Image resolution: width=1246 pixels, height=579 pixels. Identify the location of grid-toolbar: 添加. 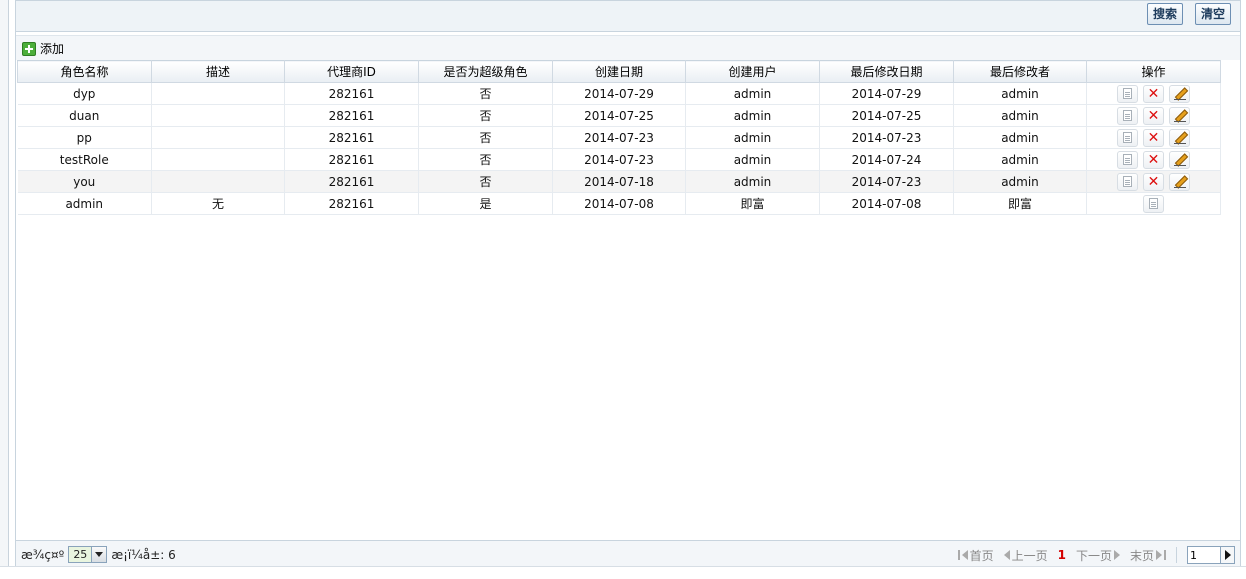
(628, 47).